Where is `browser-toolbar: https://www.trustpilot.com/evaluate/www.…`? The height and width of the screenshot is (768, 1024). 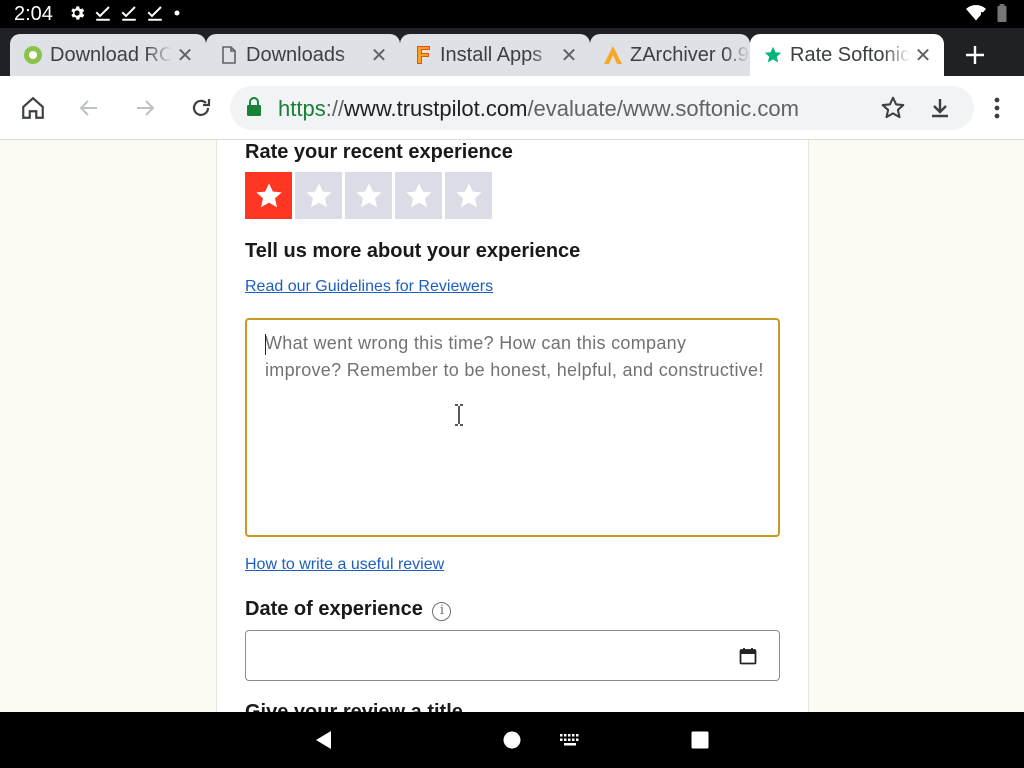
browser-toolbar: https://www.trustpilot.com/evaluate/www.… is located at coordinates (512, 108).